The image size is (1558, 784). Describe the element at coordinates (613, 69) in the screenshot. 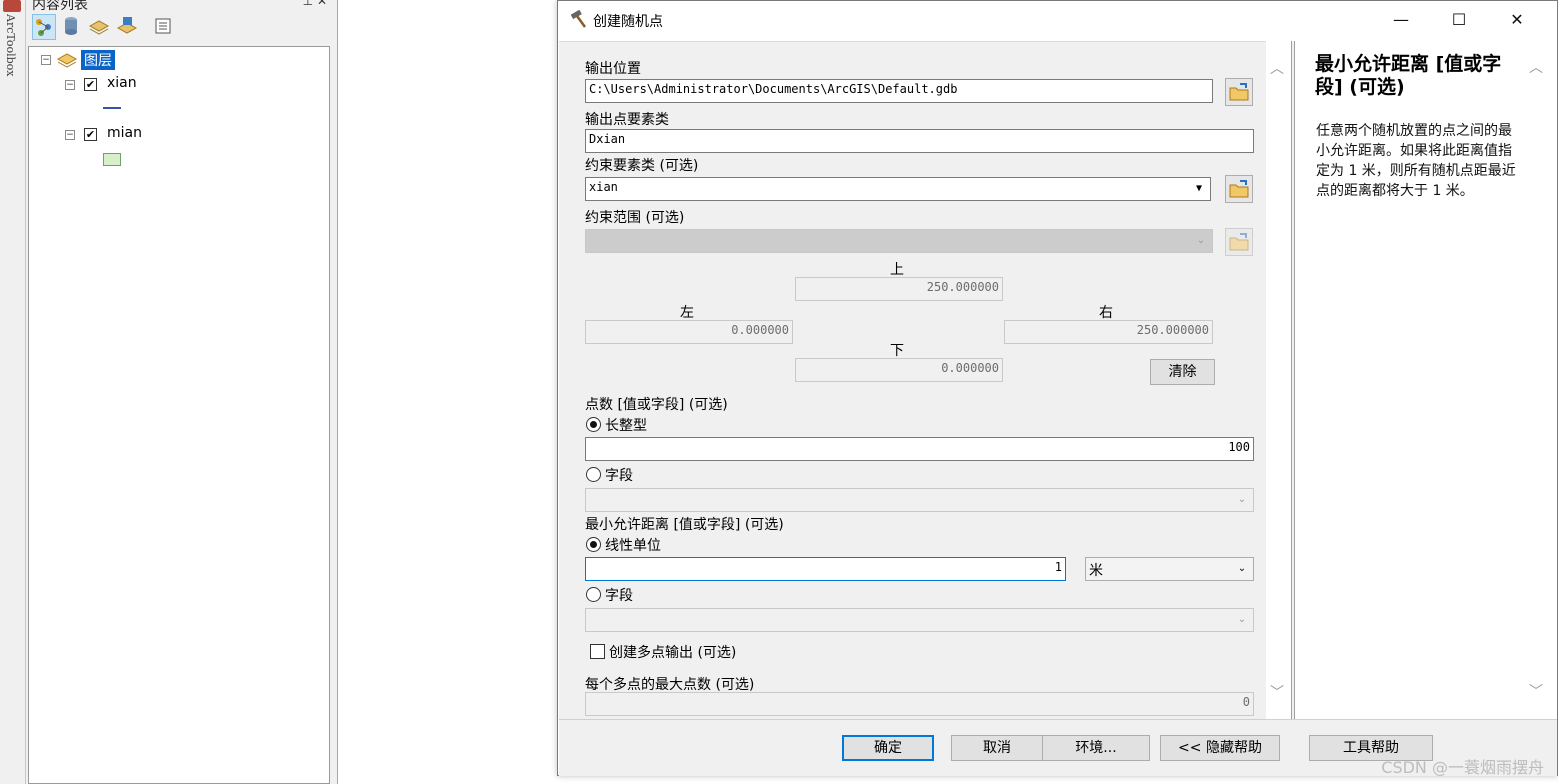

I see `output-location-label: 输出位置` at that location.